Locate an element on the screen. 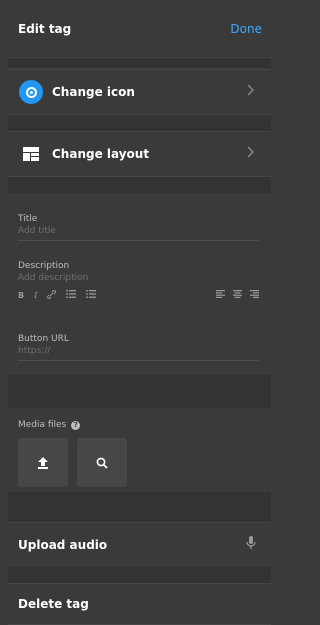  change-layout-row: Change layout is located at coordinates (139, 154).